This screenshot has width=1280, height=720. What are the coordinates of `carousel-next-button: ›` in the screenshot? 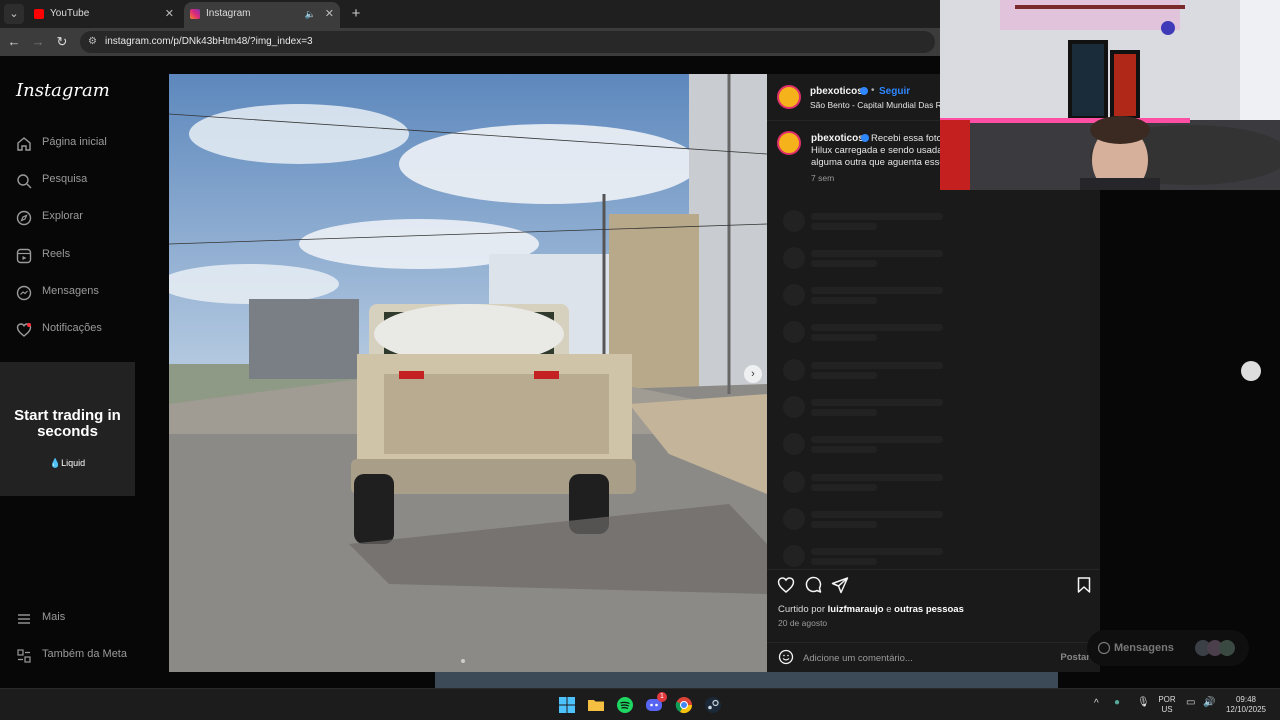 It's located at (753, 374).